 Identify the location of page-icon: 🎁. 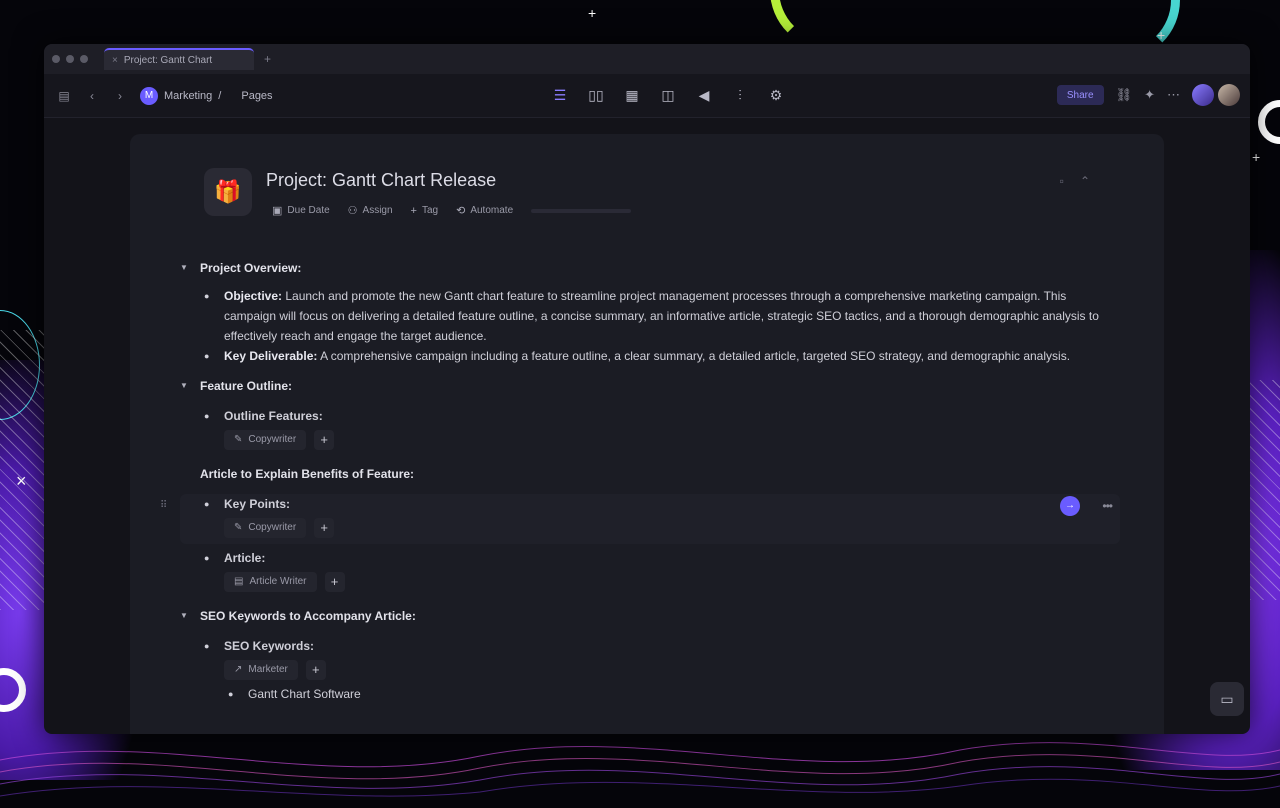
(228, 192).